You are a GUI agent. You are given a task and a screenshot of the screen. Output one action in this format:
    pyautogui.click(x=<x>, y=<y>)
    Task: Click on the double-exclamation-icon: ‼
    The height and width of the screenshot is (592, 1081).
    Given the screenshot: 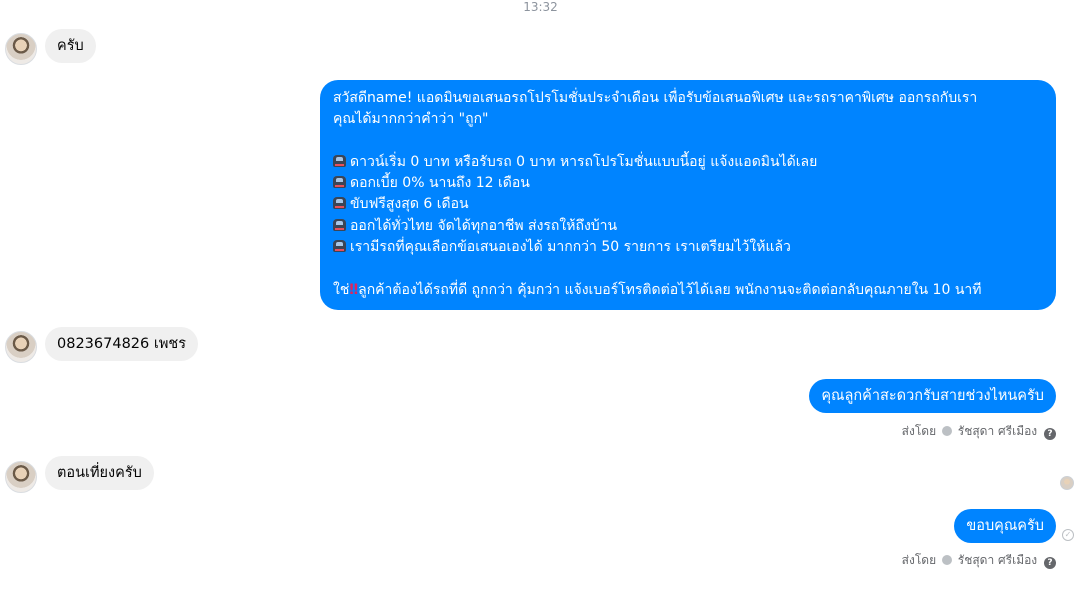 What is the action you would take?
    pyautogui.click(x=354, y=289)
    